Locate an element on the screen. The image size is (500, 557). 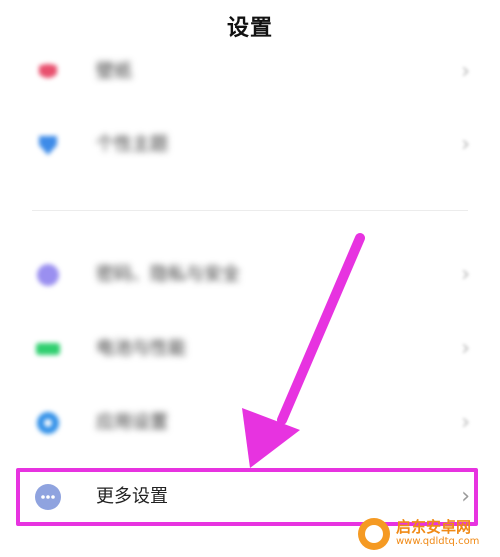
watermark-name: 启东安卓网 is located at coordinates (434, 527).